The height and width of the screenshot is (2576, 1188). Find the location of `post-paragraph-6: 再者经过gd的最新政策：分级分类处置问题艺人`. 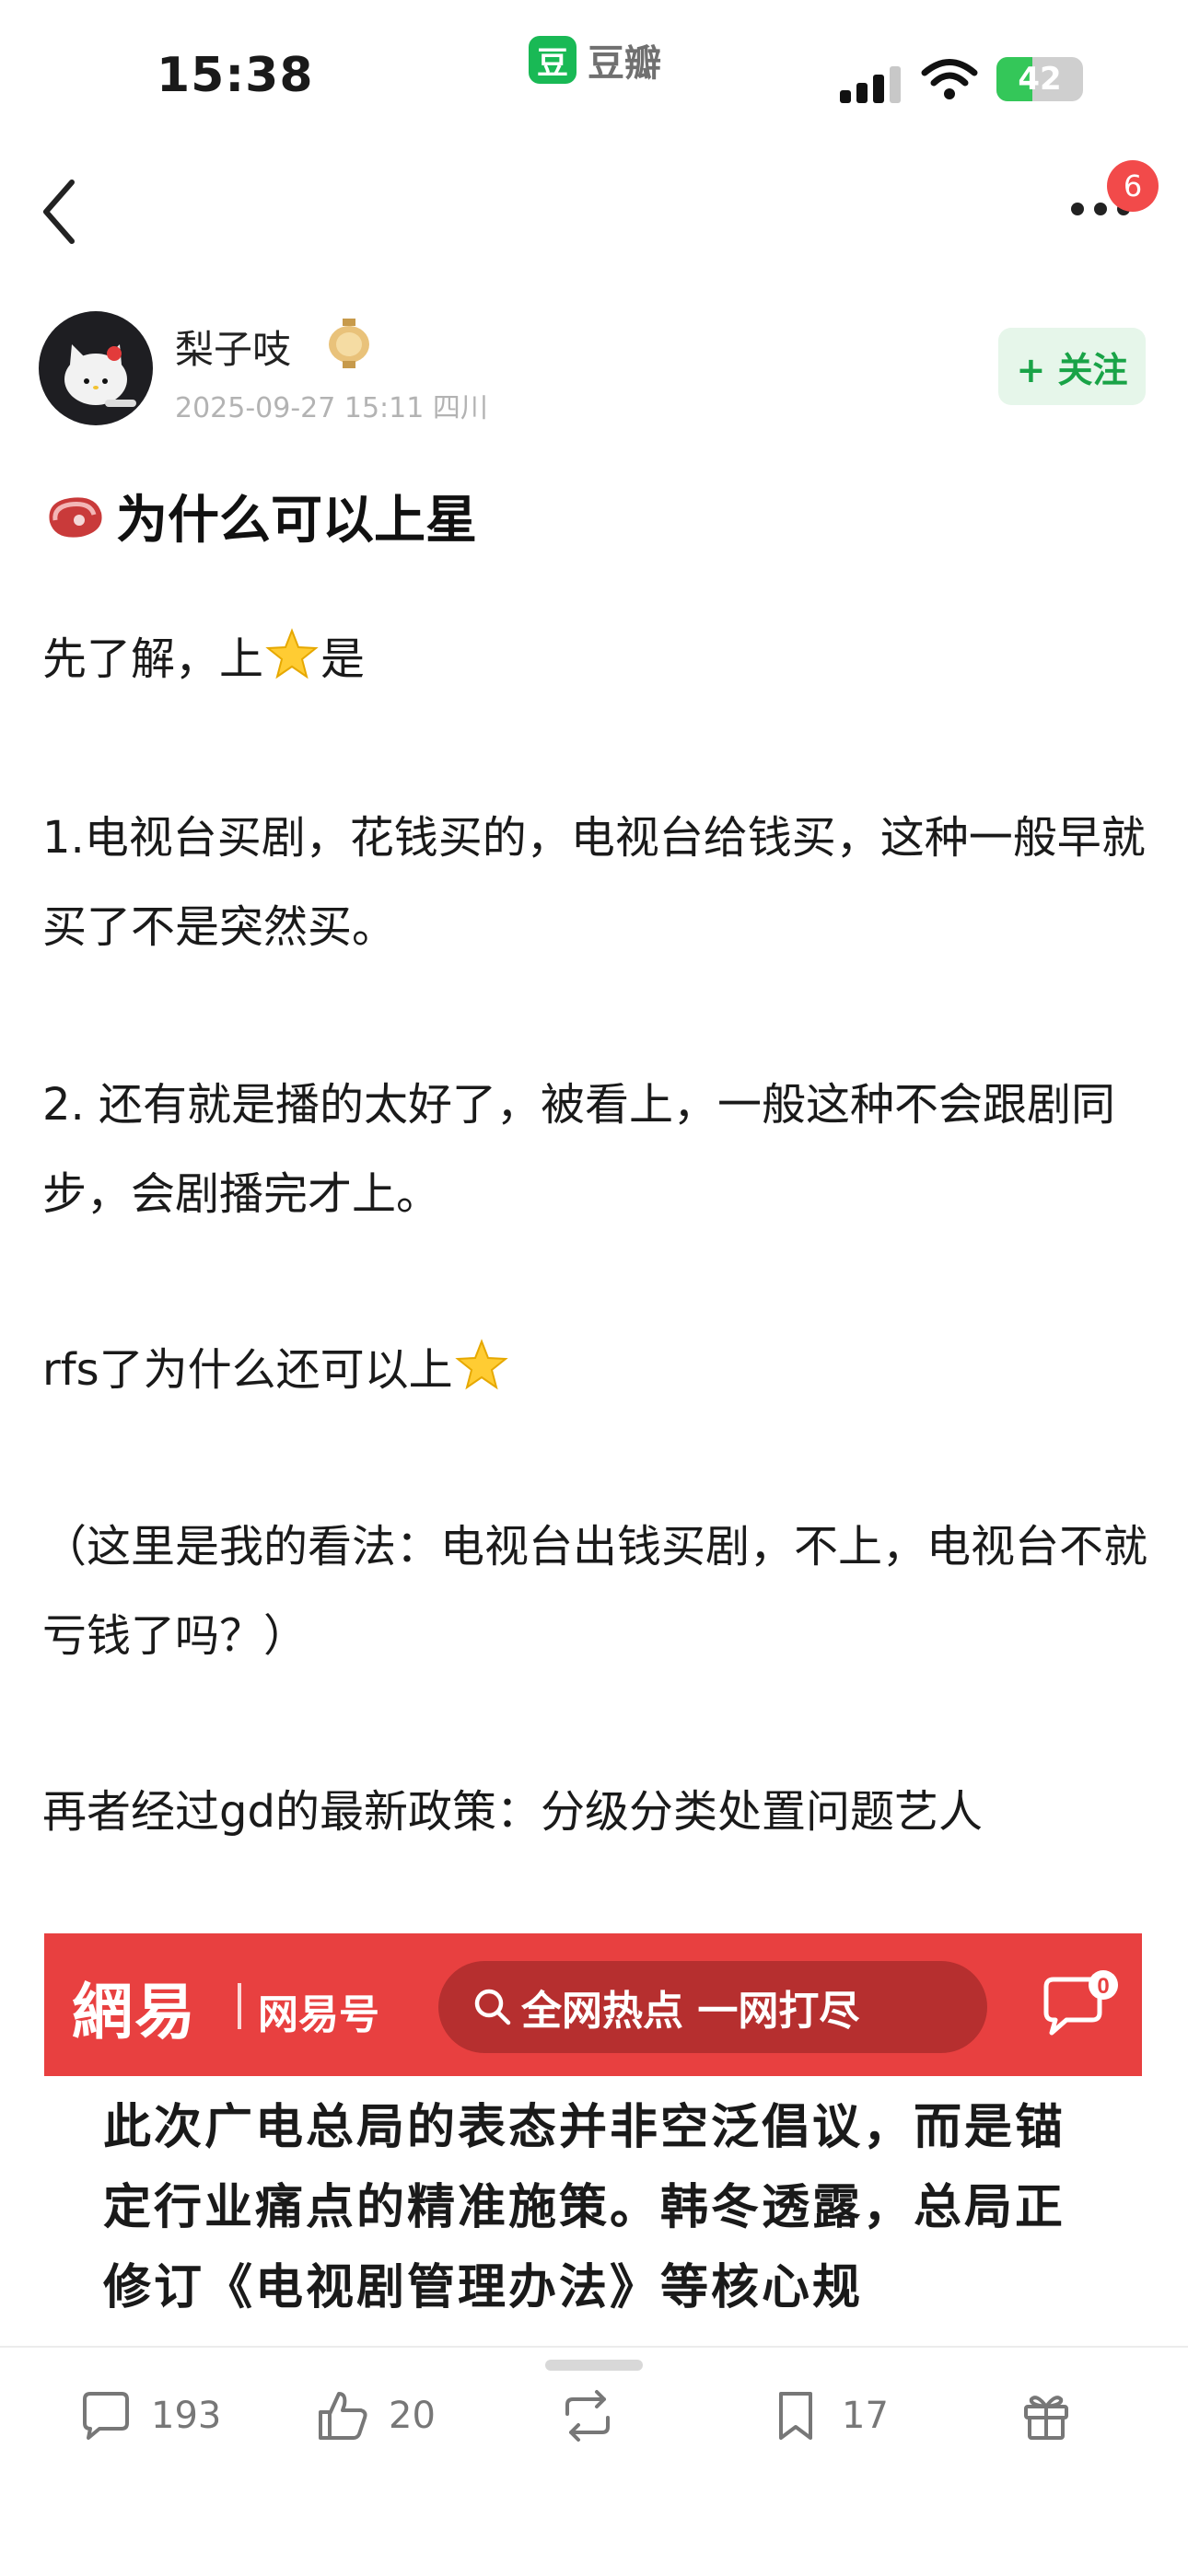

post-paragraph-6: 再者经过gd的最新政策：分级分类处置问题艺人 is located at coordinates (512, 1812).